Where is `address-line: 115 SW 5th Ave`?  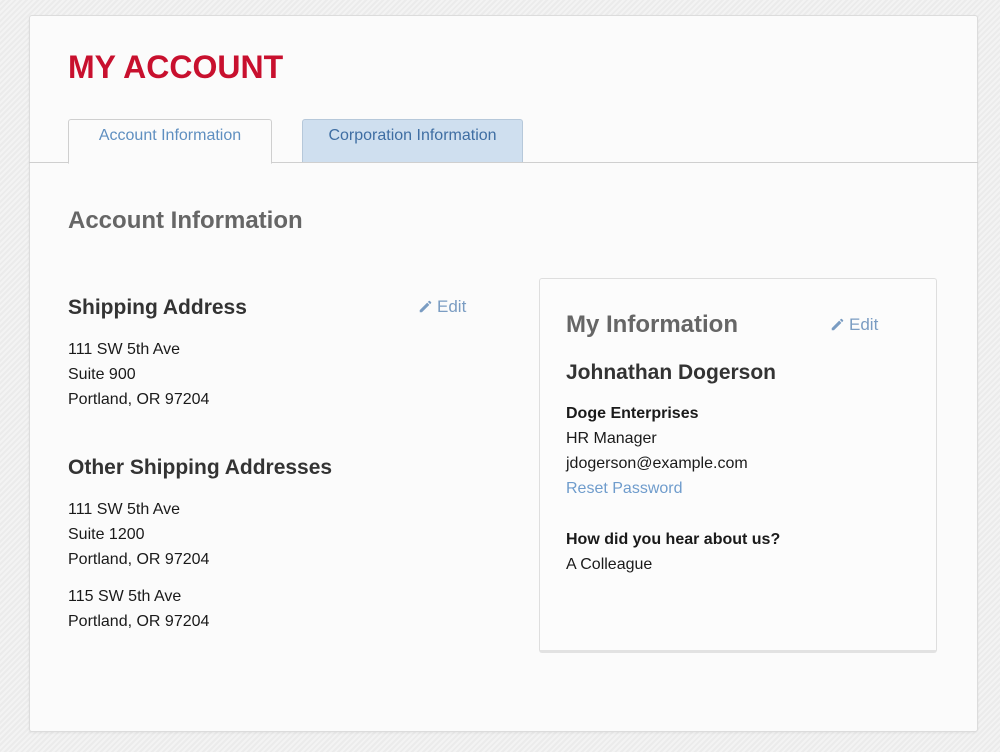
address-line: 115 SW 5th Ave is located at coordinates (125, 596).